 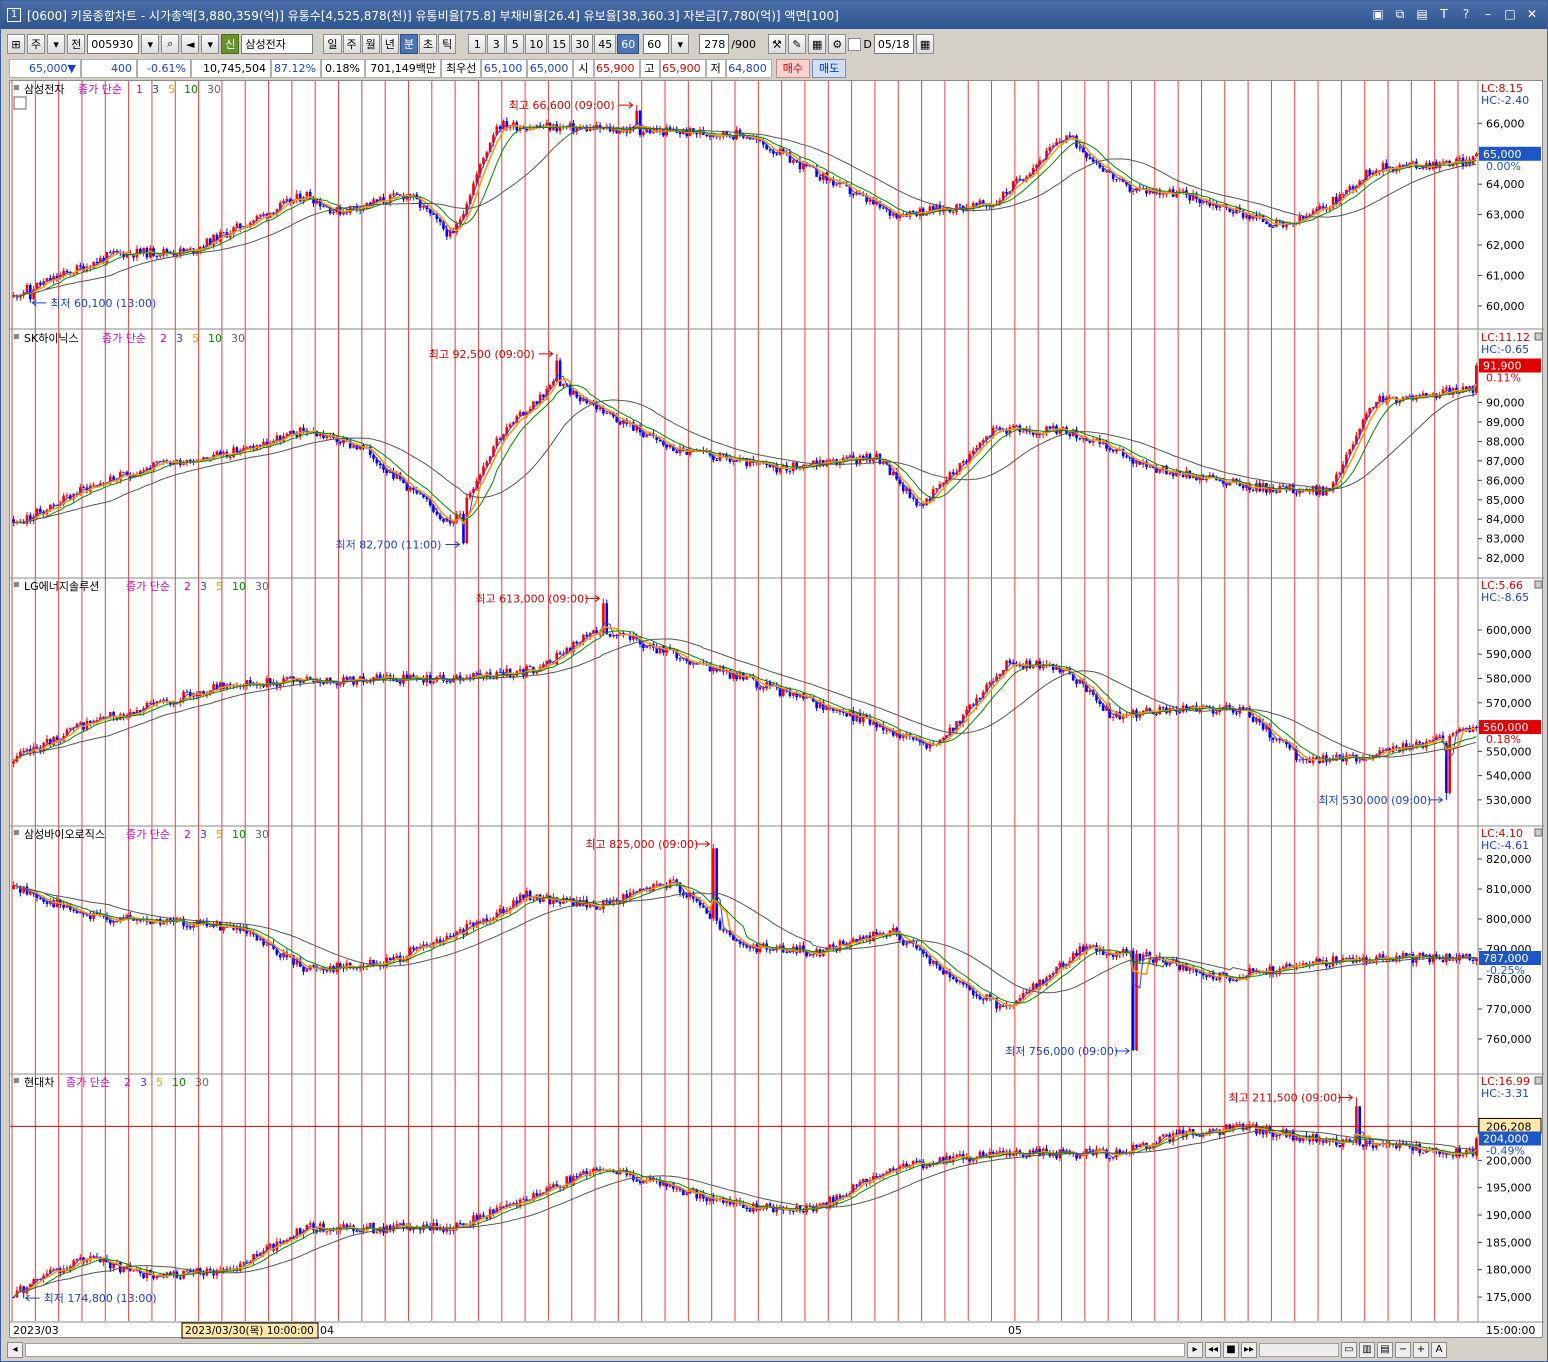 I want to click on price-change: 400, so click(x=109, y=68).